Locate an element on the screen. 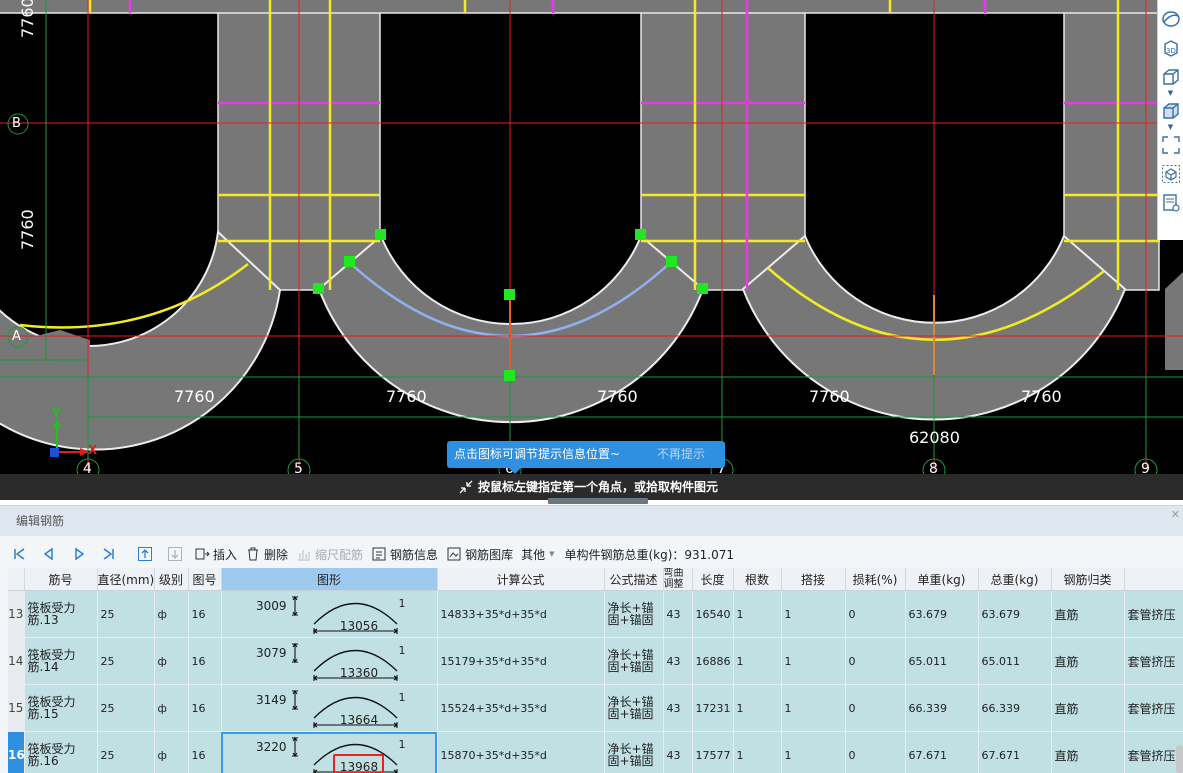 The image size is (1183, 773). column-header: 筋号 is located at coordinates (61, 579).